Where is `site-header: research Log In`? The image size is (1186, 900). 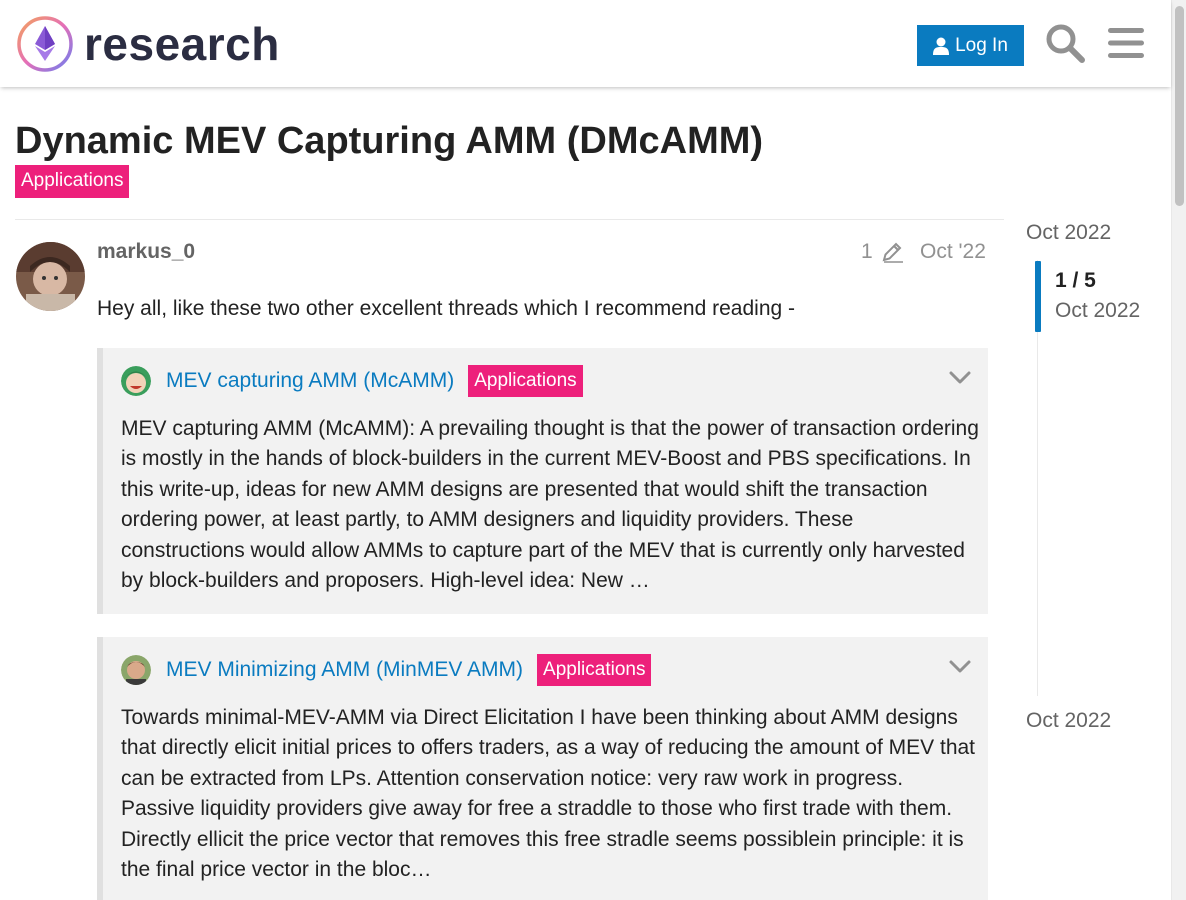 site-header: research Log In is located at coordinates (585, 43).